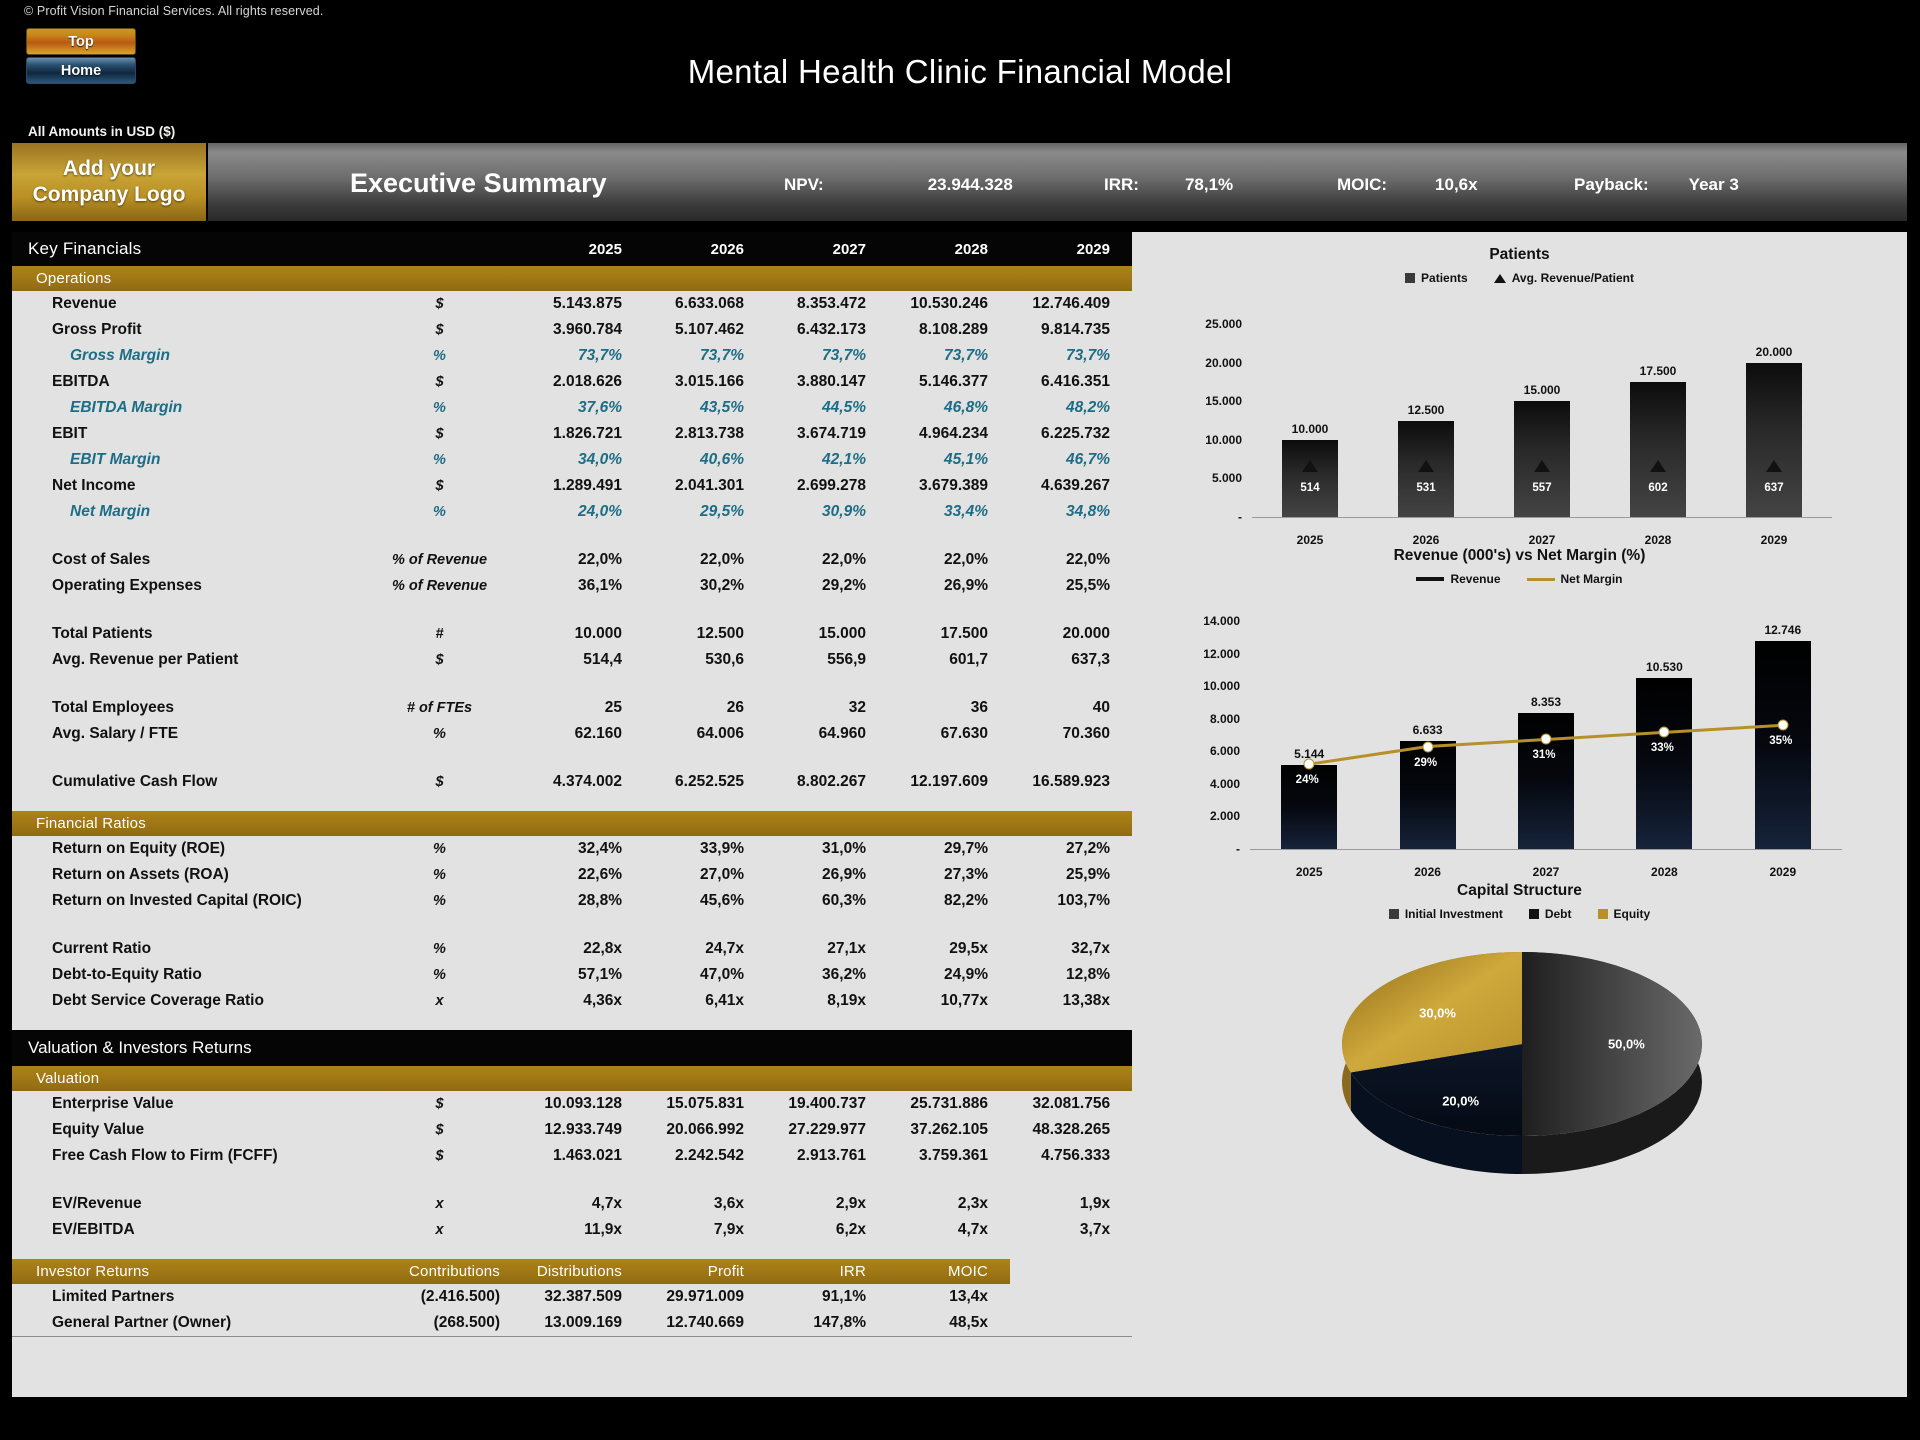 This screenshot has width=1920, height=1440. I want to click on valuation-section-header: Valuation & Investors Returns, so click(572, 1048).